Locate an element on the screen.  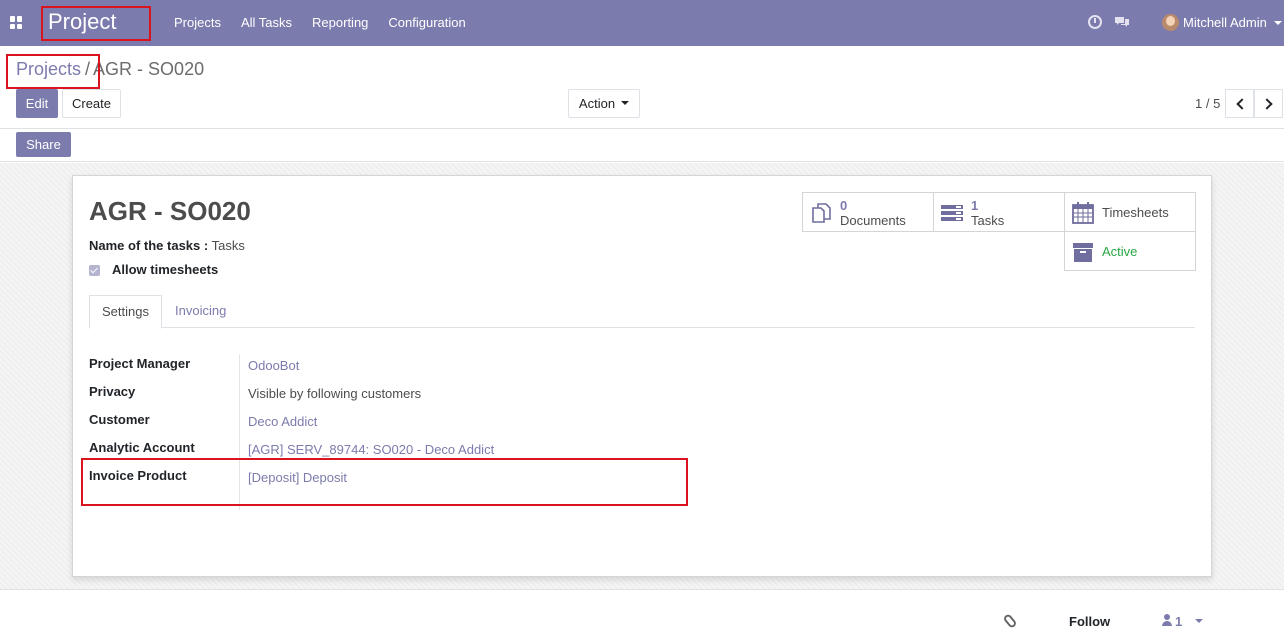
analytic-account-value: [AGR] SERV_89744: SO020 - Deco Addict is located at coordinates (371, 449).